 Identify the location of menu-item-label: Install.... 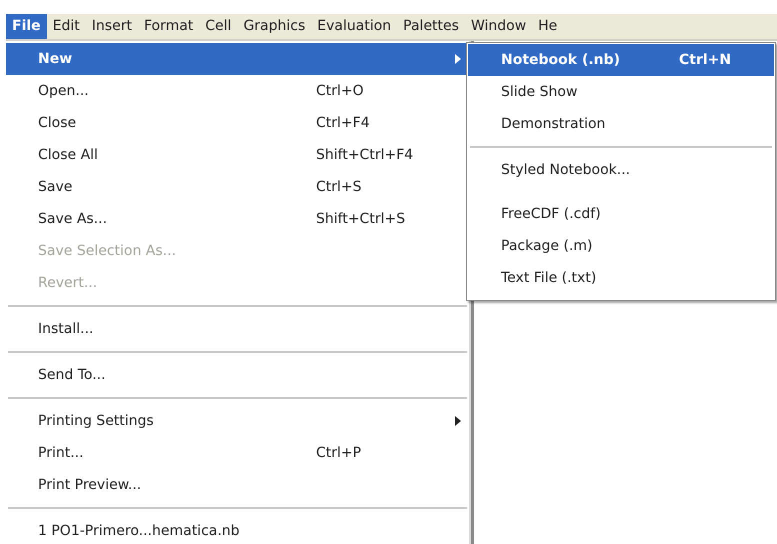
(66, 329).